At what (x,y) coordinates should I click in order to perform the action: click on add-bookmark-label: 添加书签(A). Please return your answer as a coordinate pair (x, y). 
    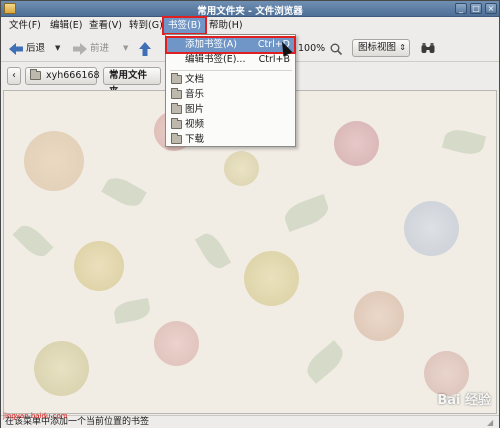
    Looking at the image, I should click on (211, 44).